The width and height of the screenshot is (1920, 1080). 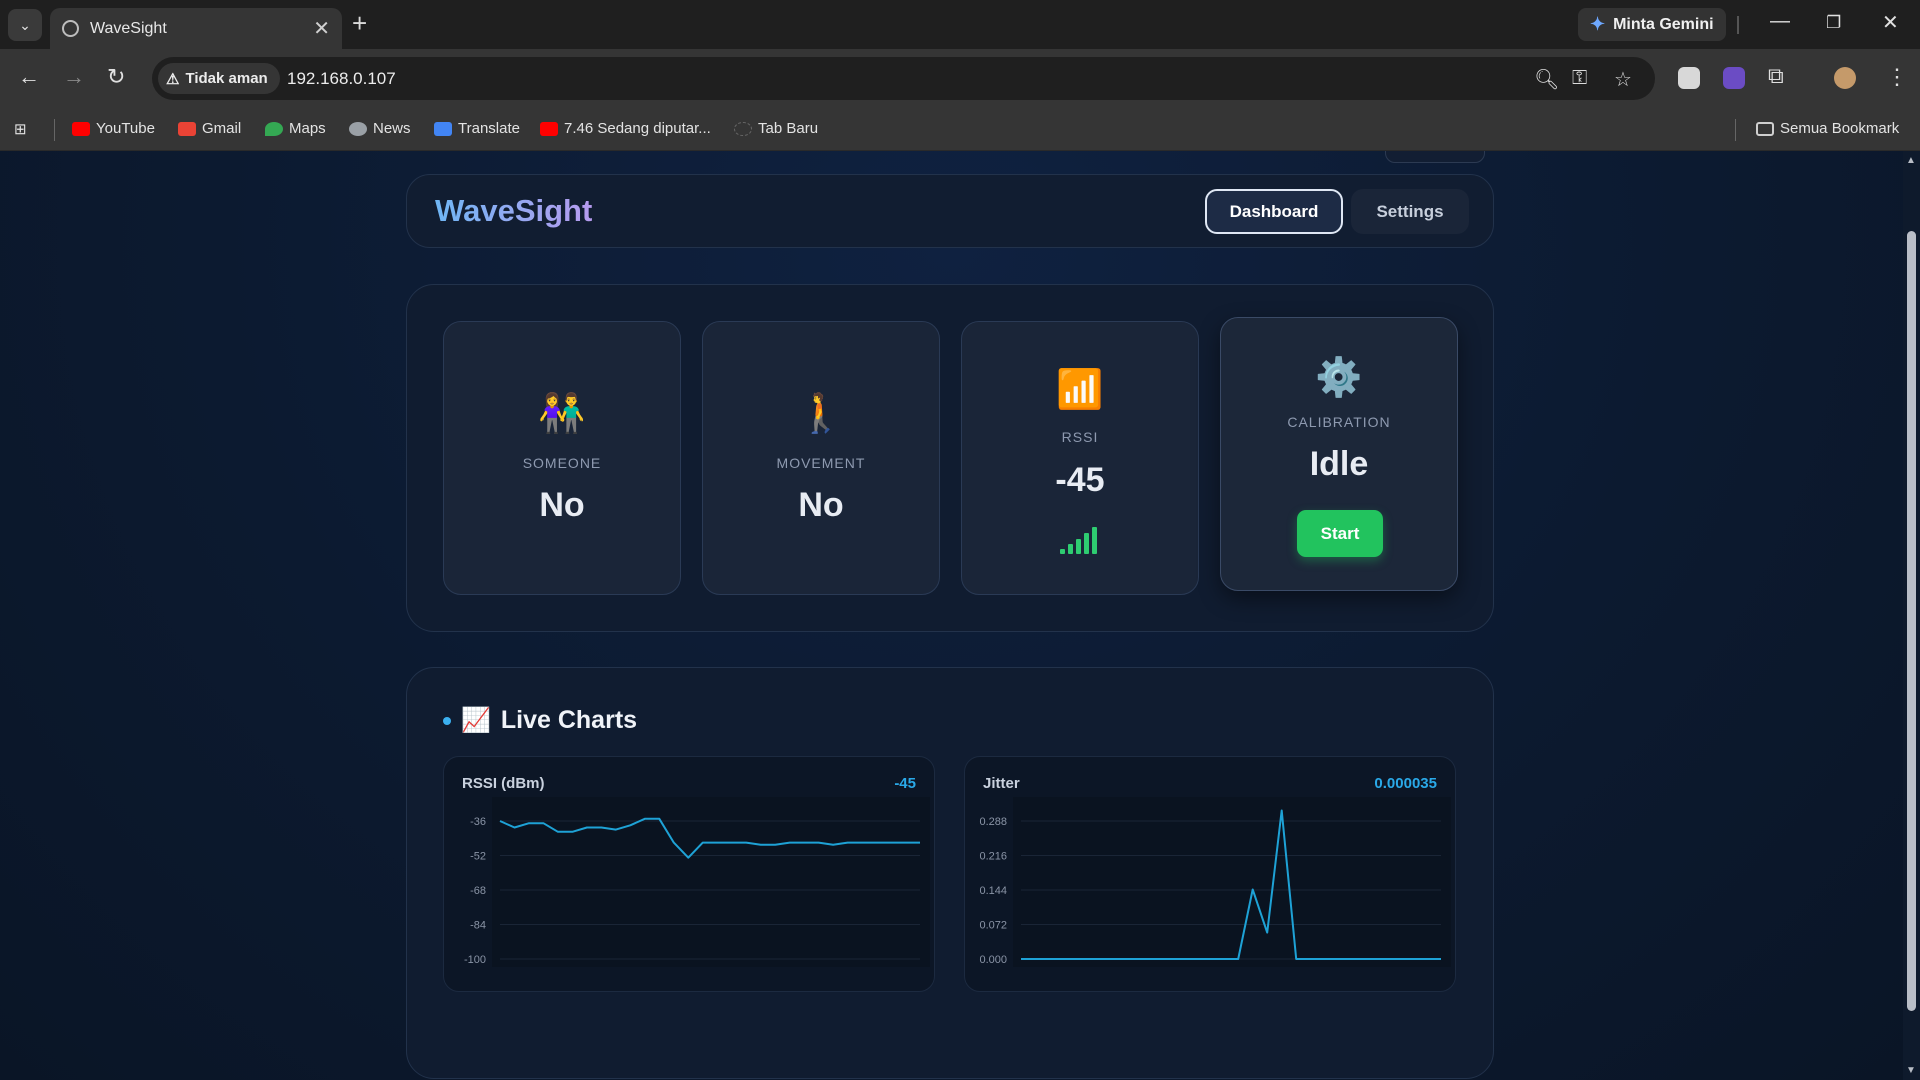 I want to click on menu-icon: ⋮, so click(x=1897, y=77).